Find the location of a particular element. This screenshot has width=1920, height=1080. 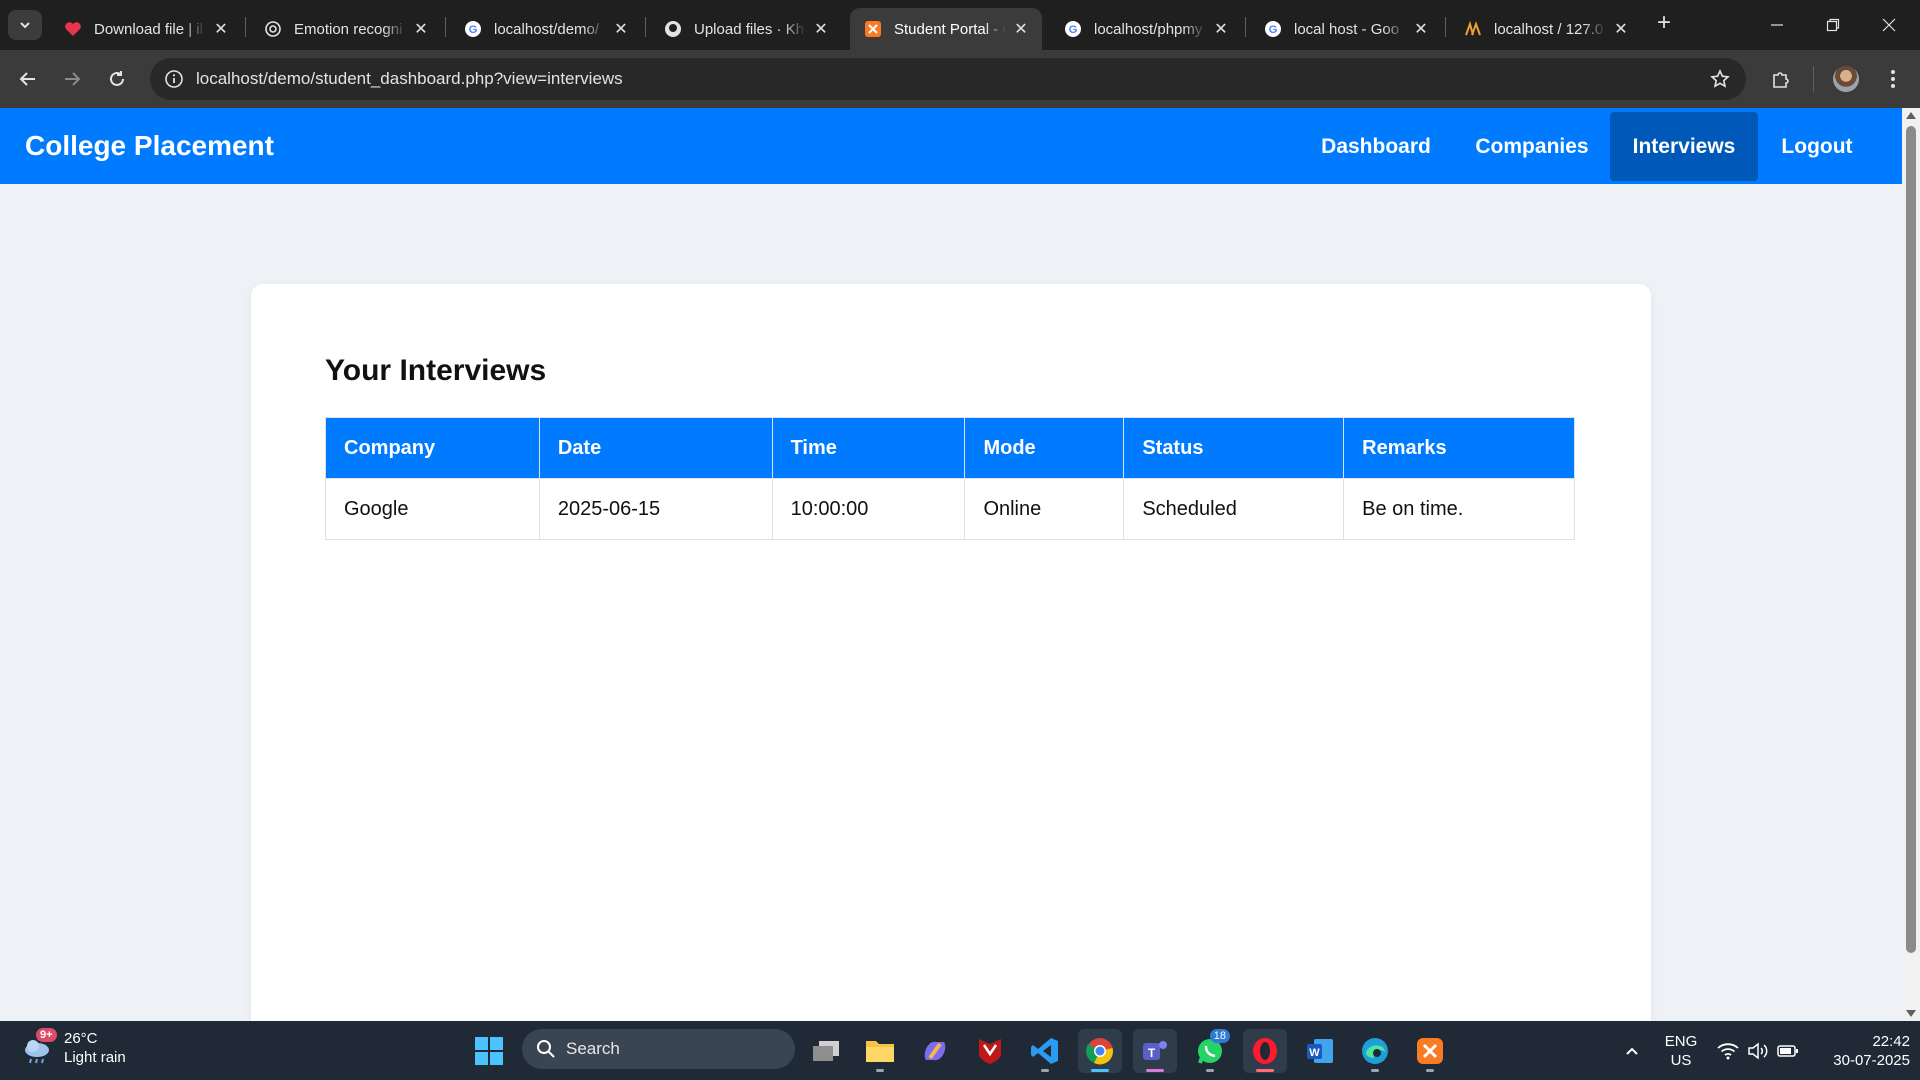

column-header-time: Time is located at coordinates (868, 448).